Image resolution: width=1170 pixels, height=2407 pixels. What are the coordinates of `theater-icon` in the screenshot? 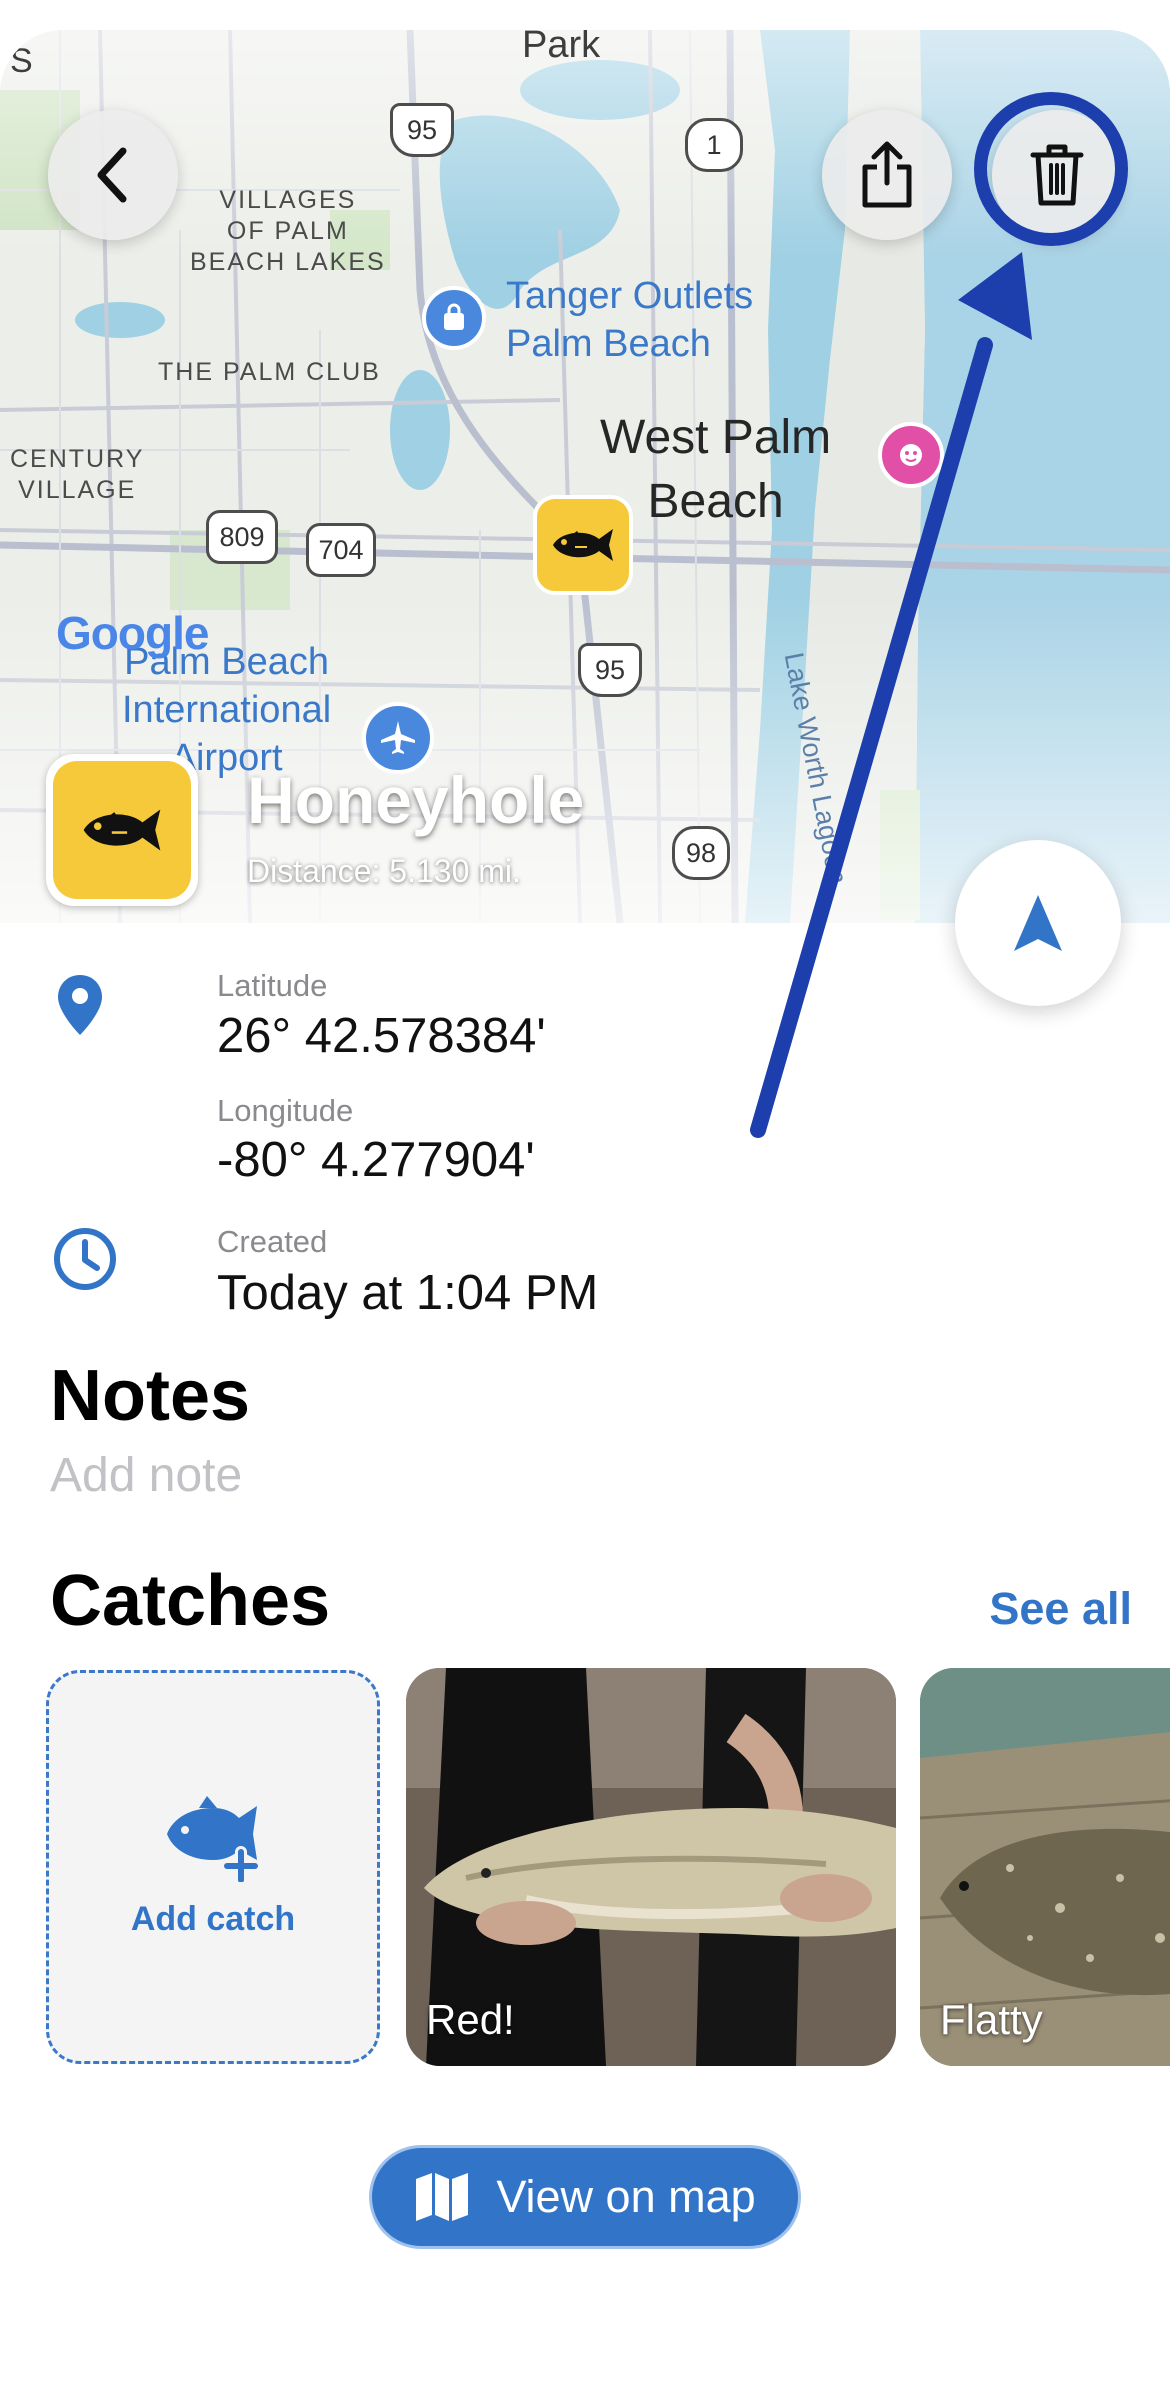 It's located at (911, 455).